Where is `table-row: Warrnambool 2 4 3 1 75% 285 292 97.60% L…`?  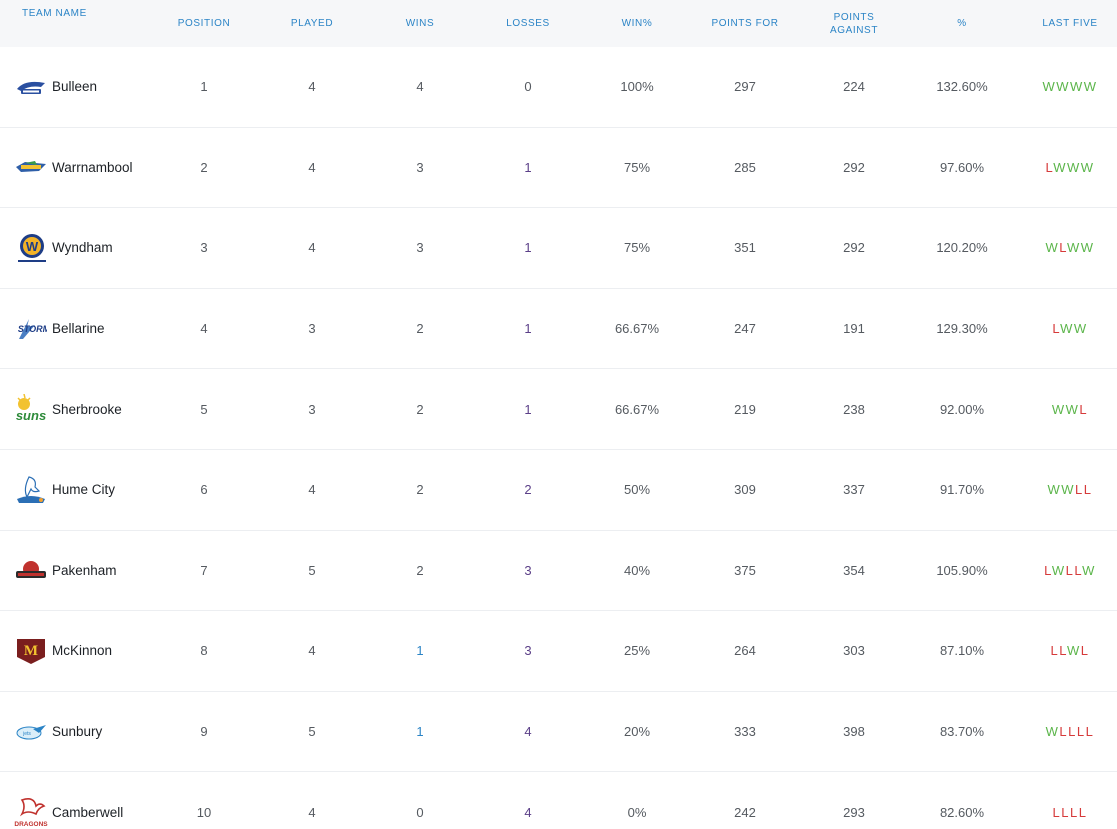
table-row: Warrnambool 2 4 3 1 75% 285 292 97.60% L… is located at coordinates (558, 168).